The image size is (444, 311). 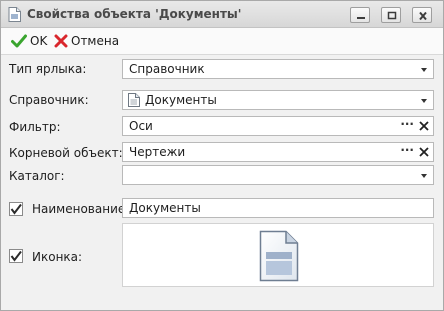 What do you see at coordinates (29, 41) in the screenshot?
I see `ok-button: OK` at bounding box center [29, 41].